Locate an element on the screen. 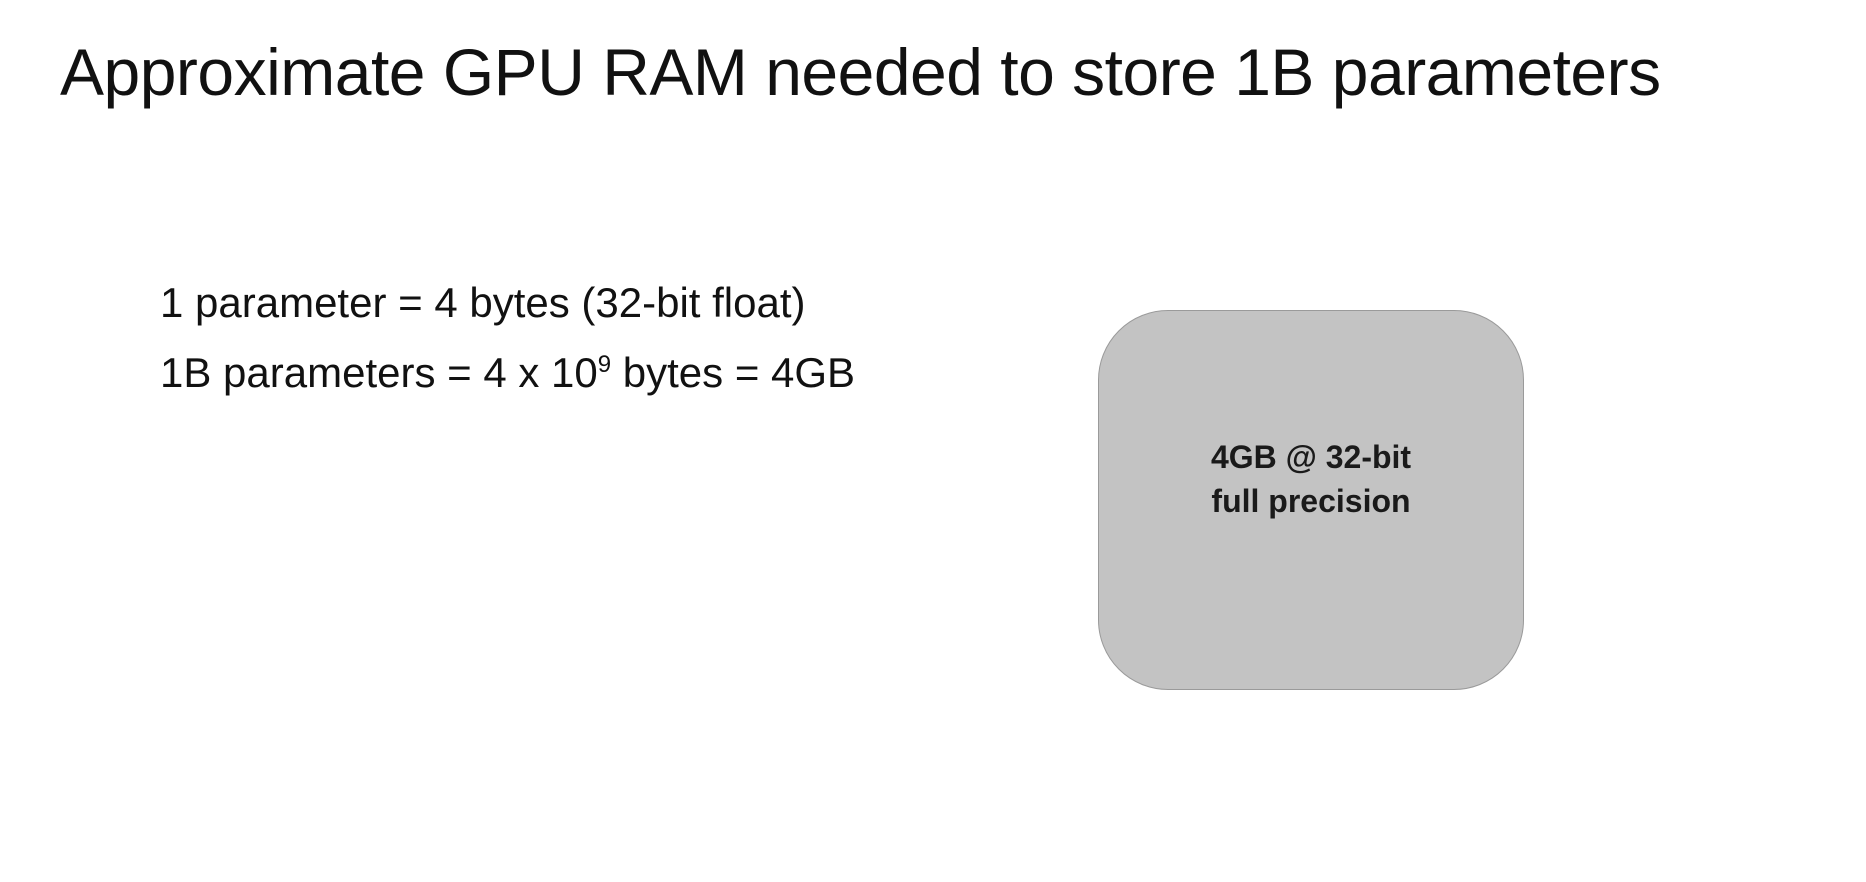 The width and height of the screenshot is (1866, 882). memory-block-label: 4GB @ 32-bit full precision is located at coordinates (1311, 479).